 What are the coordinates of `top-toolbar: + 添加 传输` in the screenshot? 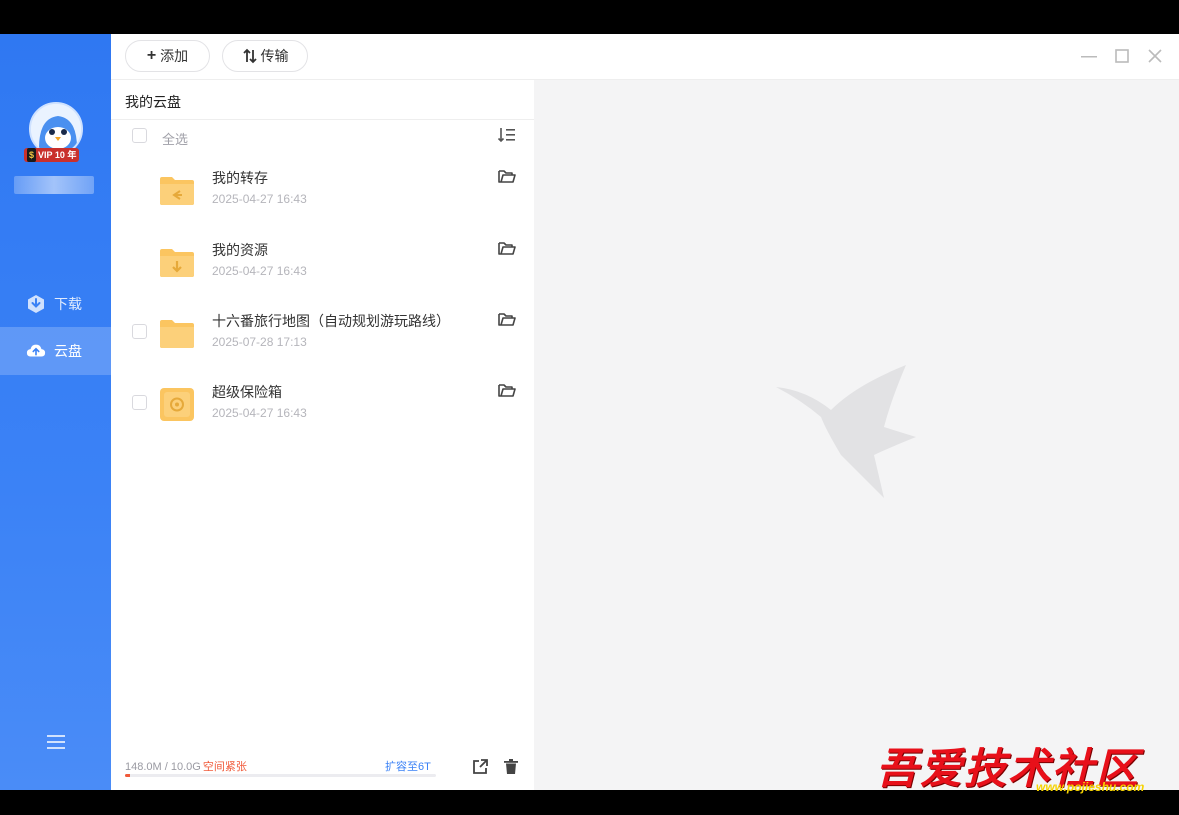 It's located at (645, 57).